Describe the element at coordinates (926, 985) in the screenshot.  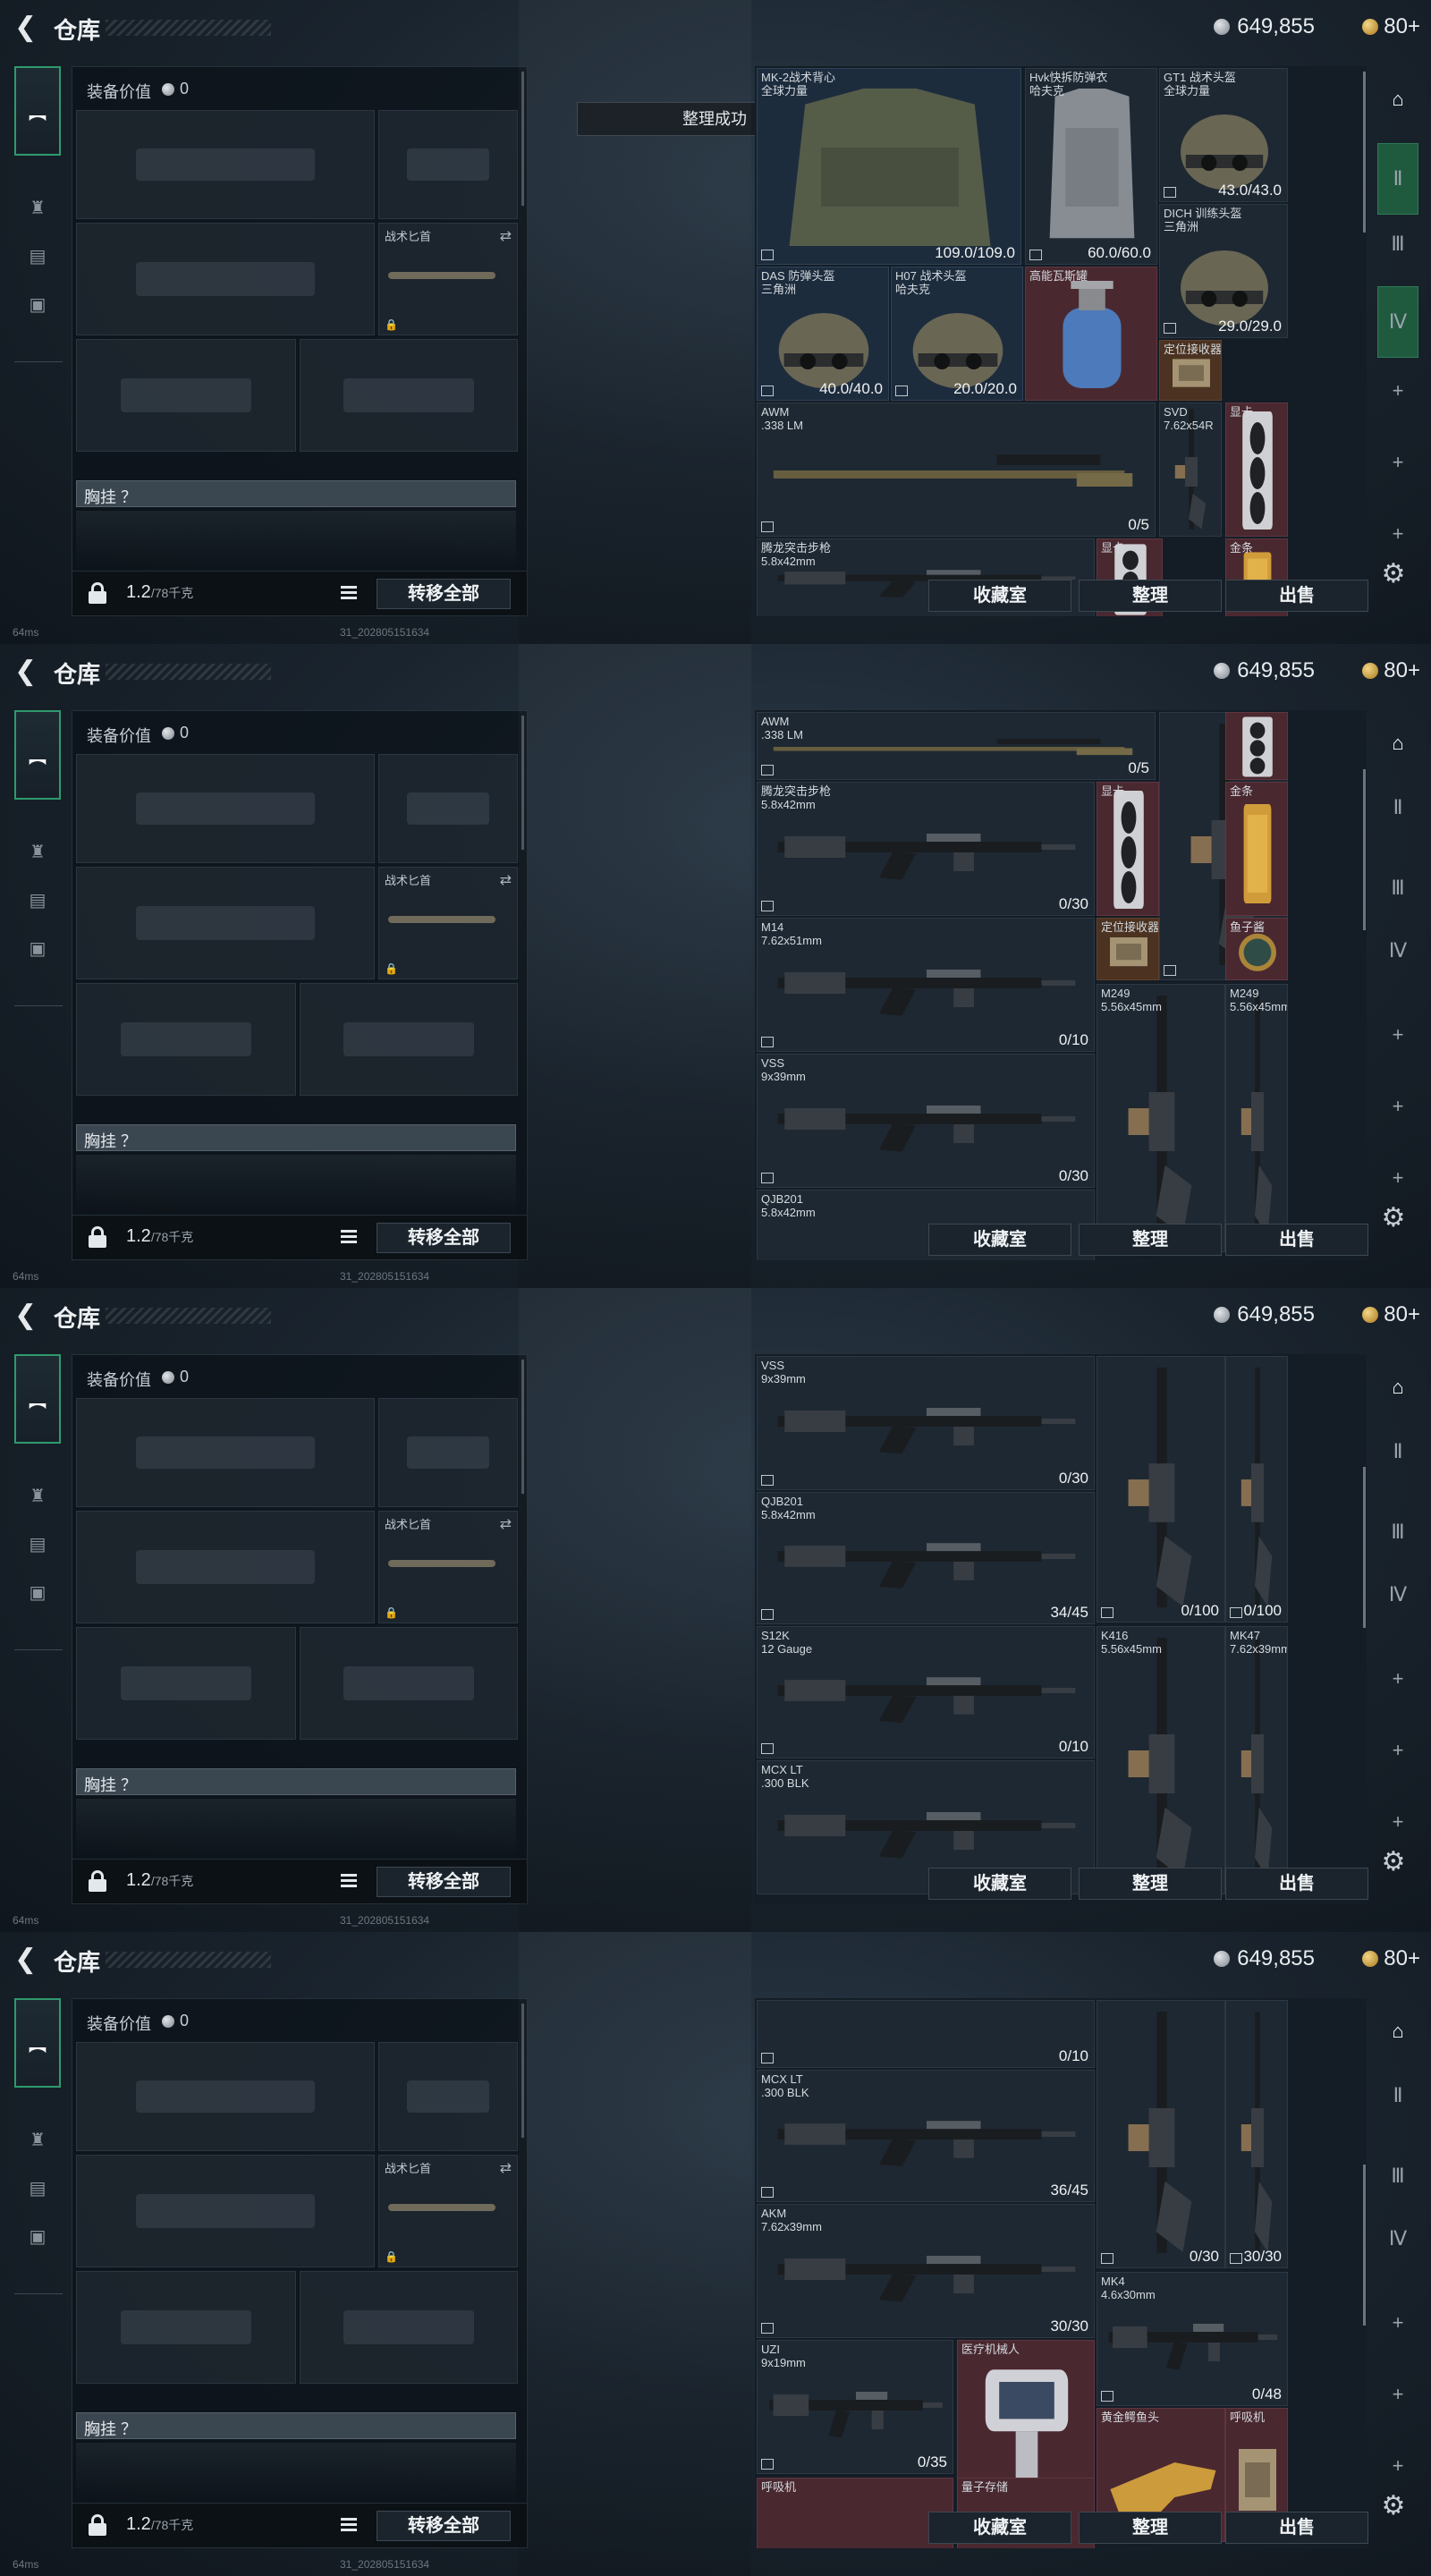
I see `stash-item: M14 7.62x51mm 0/10` at that location.